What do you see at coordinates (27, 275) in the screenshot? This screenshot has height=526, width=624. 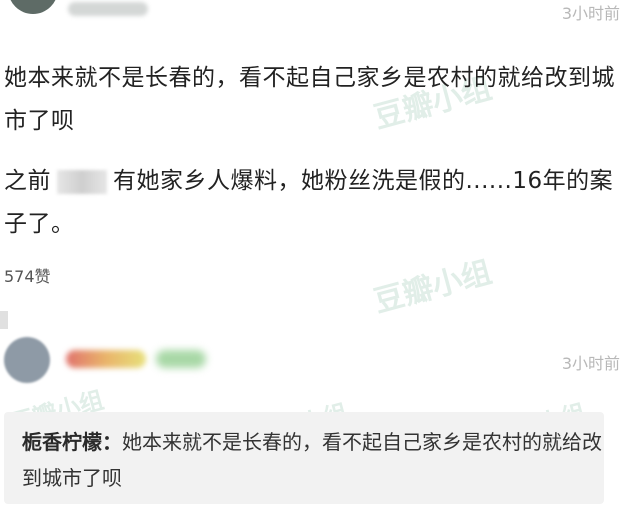 I see `like-count: 574赞` at bounding box center [27, 275].